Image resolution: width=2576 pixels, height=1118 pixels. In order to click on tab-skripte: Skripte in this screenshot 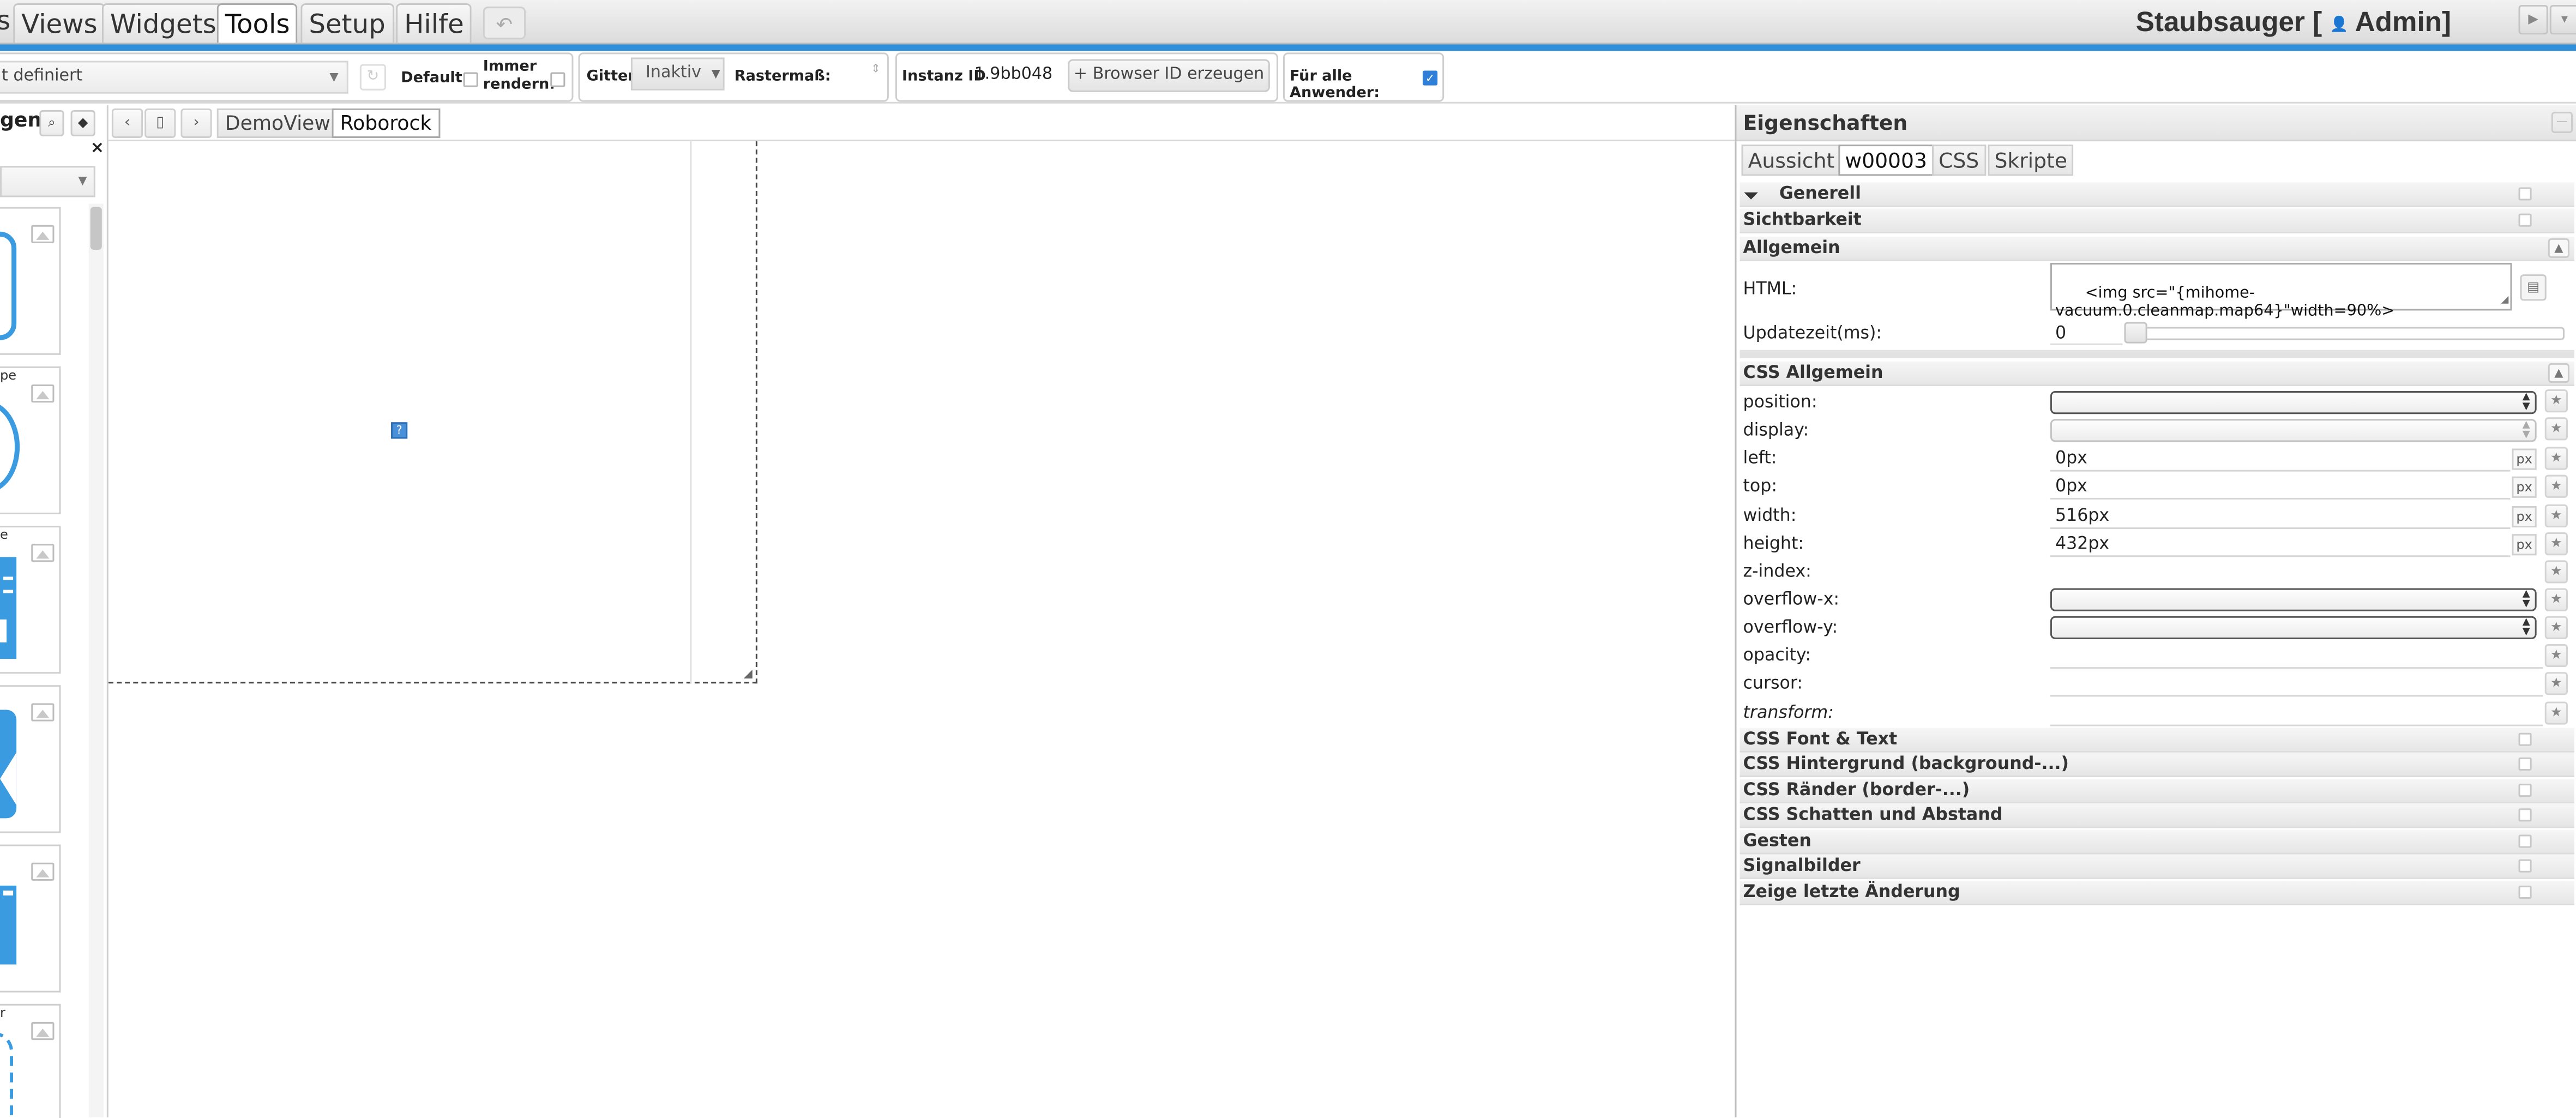, I will do `click(2031, 160)`.